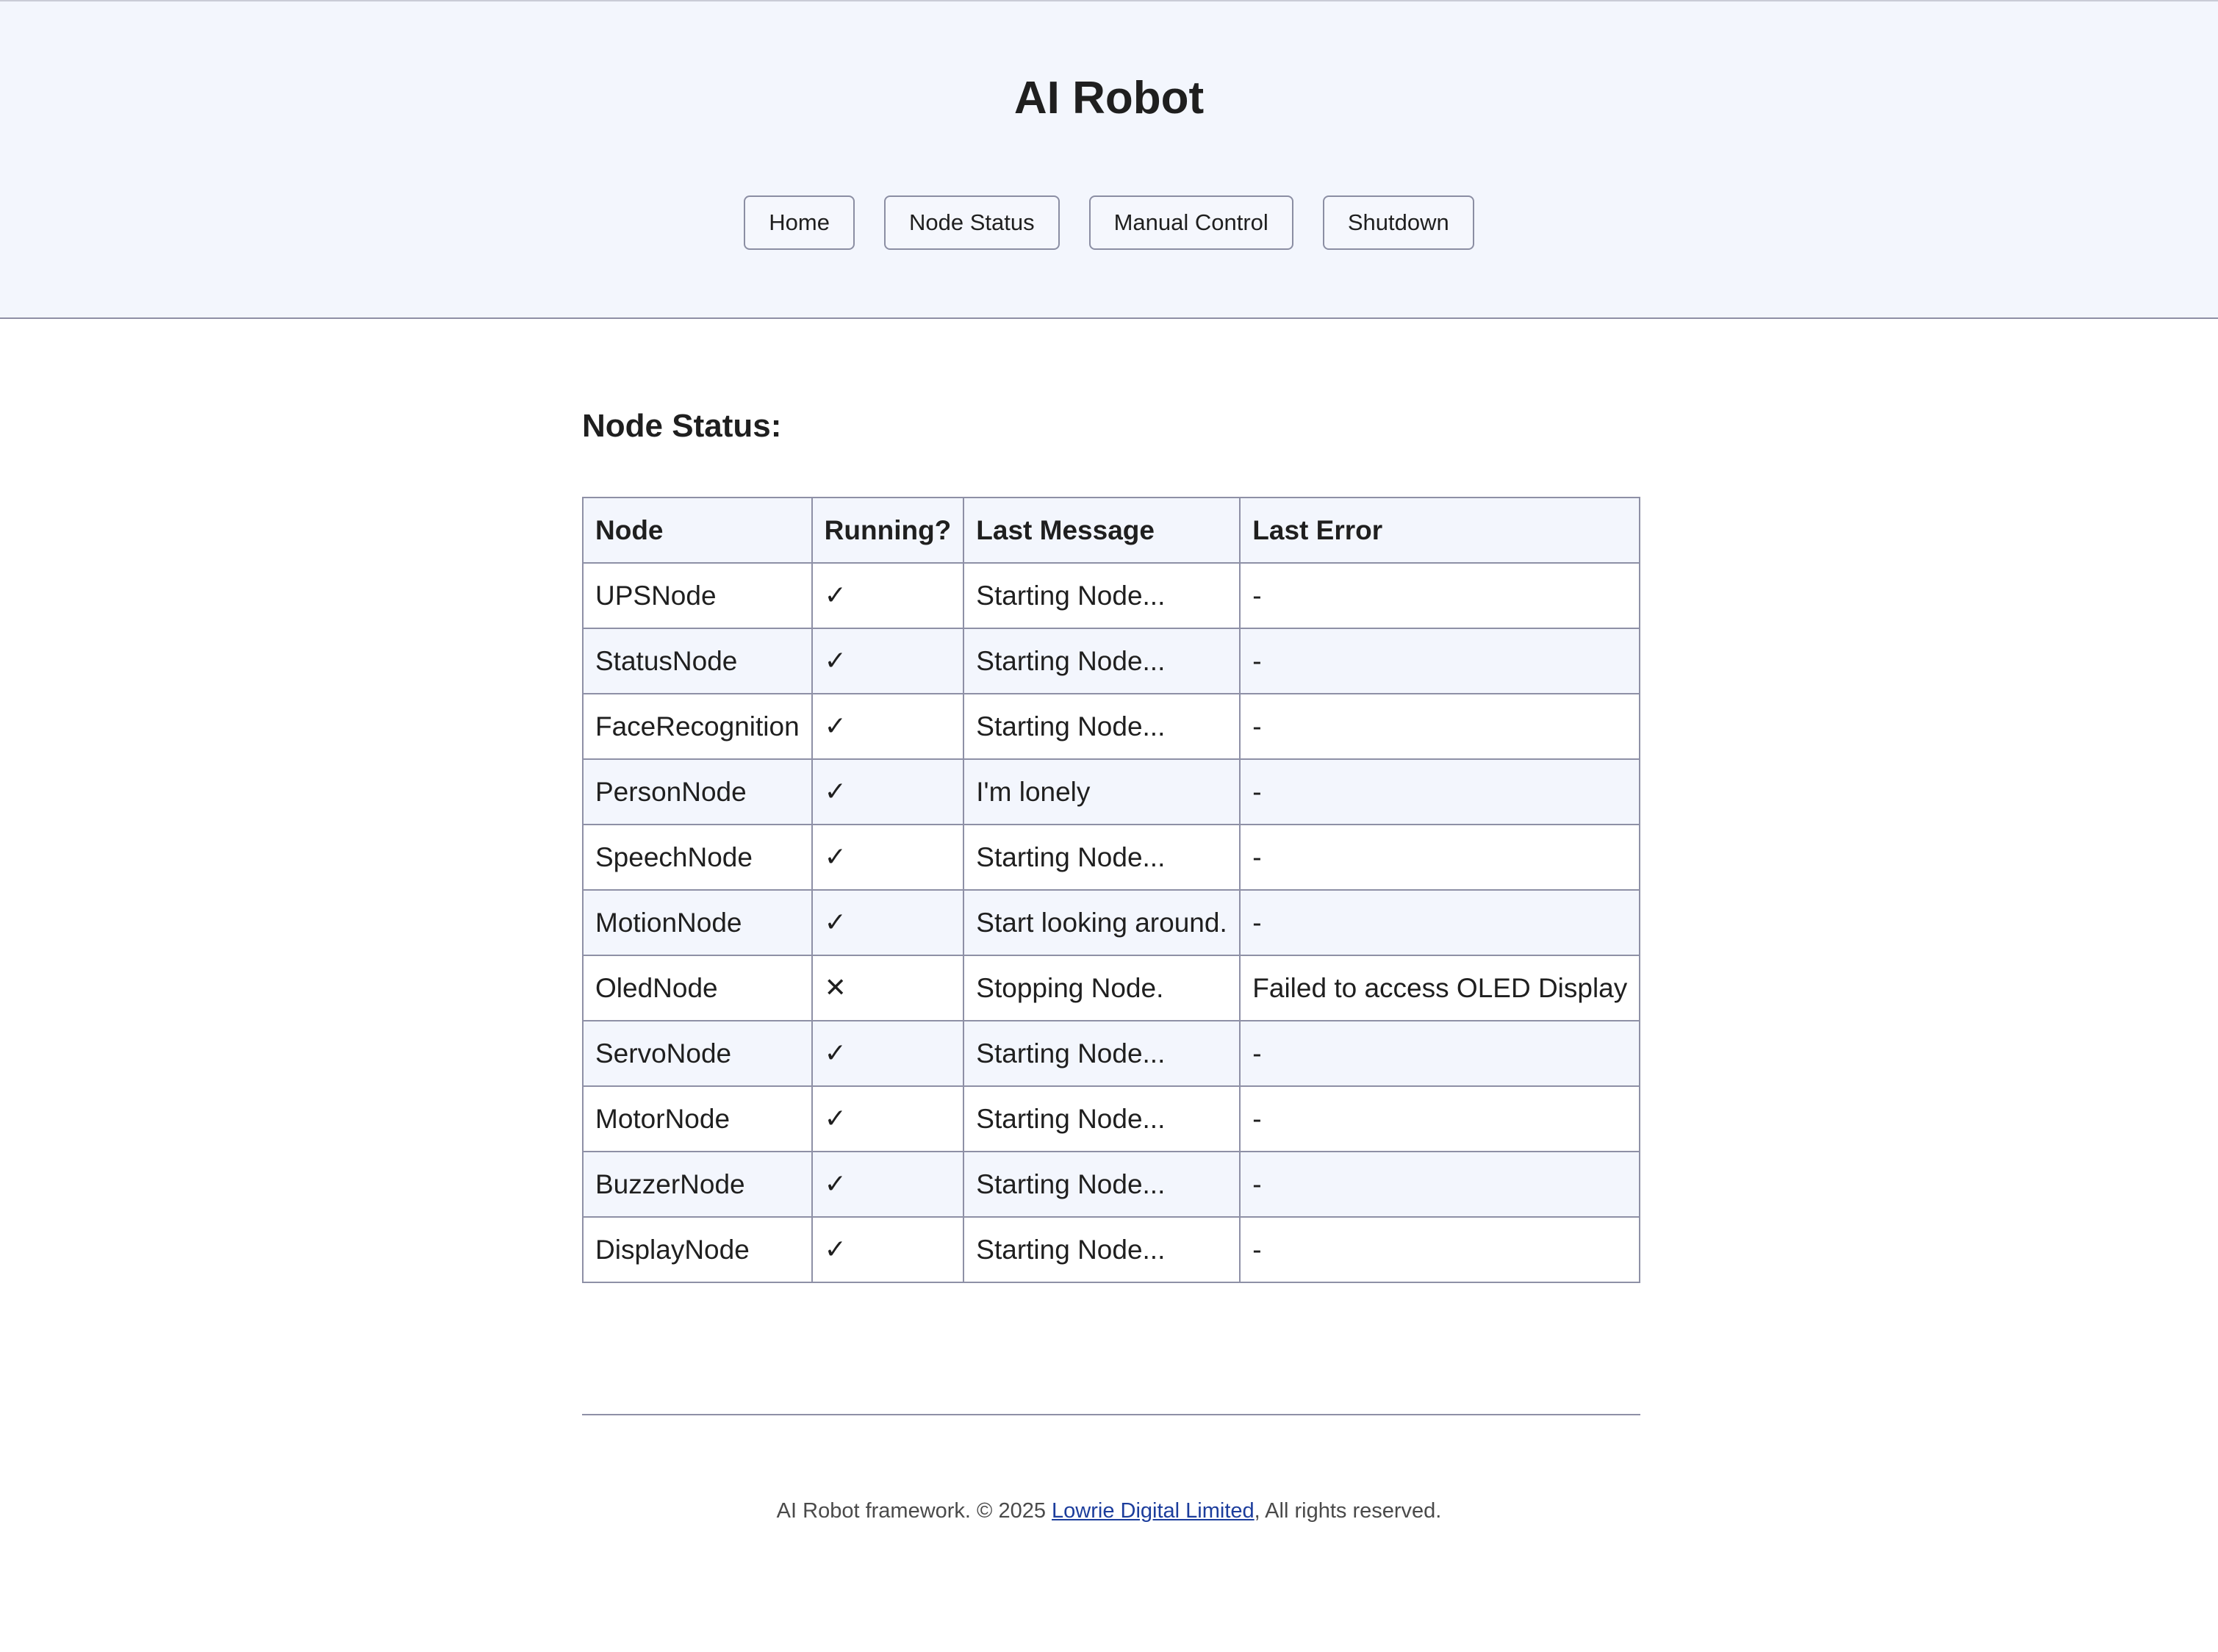 This screenshot has height=1652, width=2218. I want to click on site-title: AI Robot, so click(1109, 98).